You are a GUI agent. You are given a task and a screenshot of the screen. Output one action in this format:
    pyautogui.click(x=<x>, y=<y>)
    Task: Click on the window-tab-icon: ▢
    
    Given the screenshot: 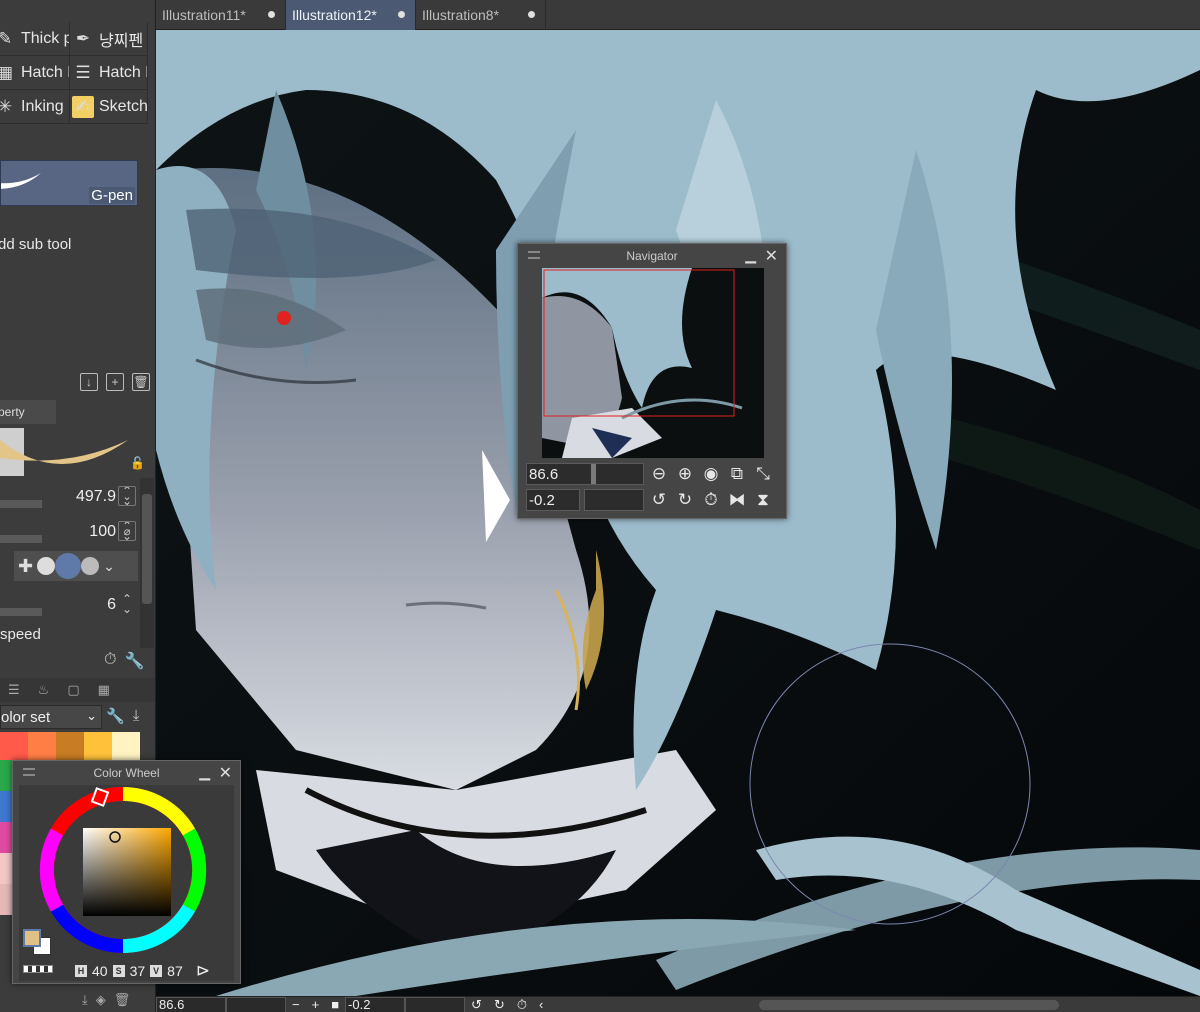 What is the action you would take?
    pyautogui.click(x=73, y=690)
    